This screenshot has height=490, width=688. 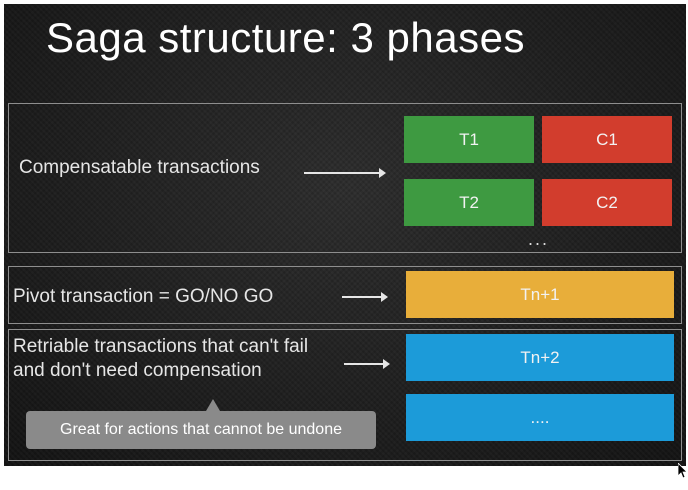 What do you see at coordinates (345, 173) in the screenshot?
I see `compensatable-arrow` at bounding box center [345, 173].